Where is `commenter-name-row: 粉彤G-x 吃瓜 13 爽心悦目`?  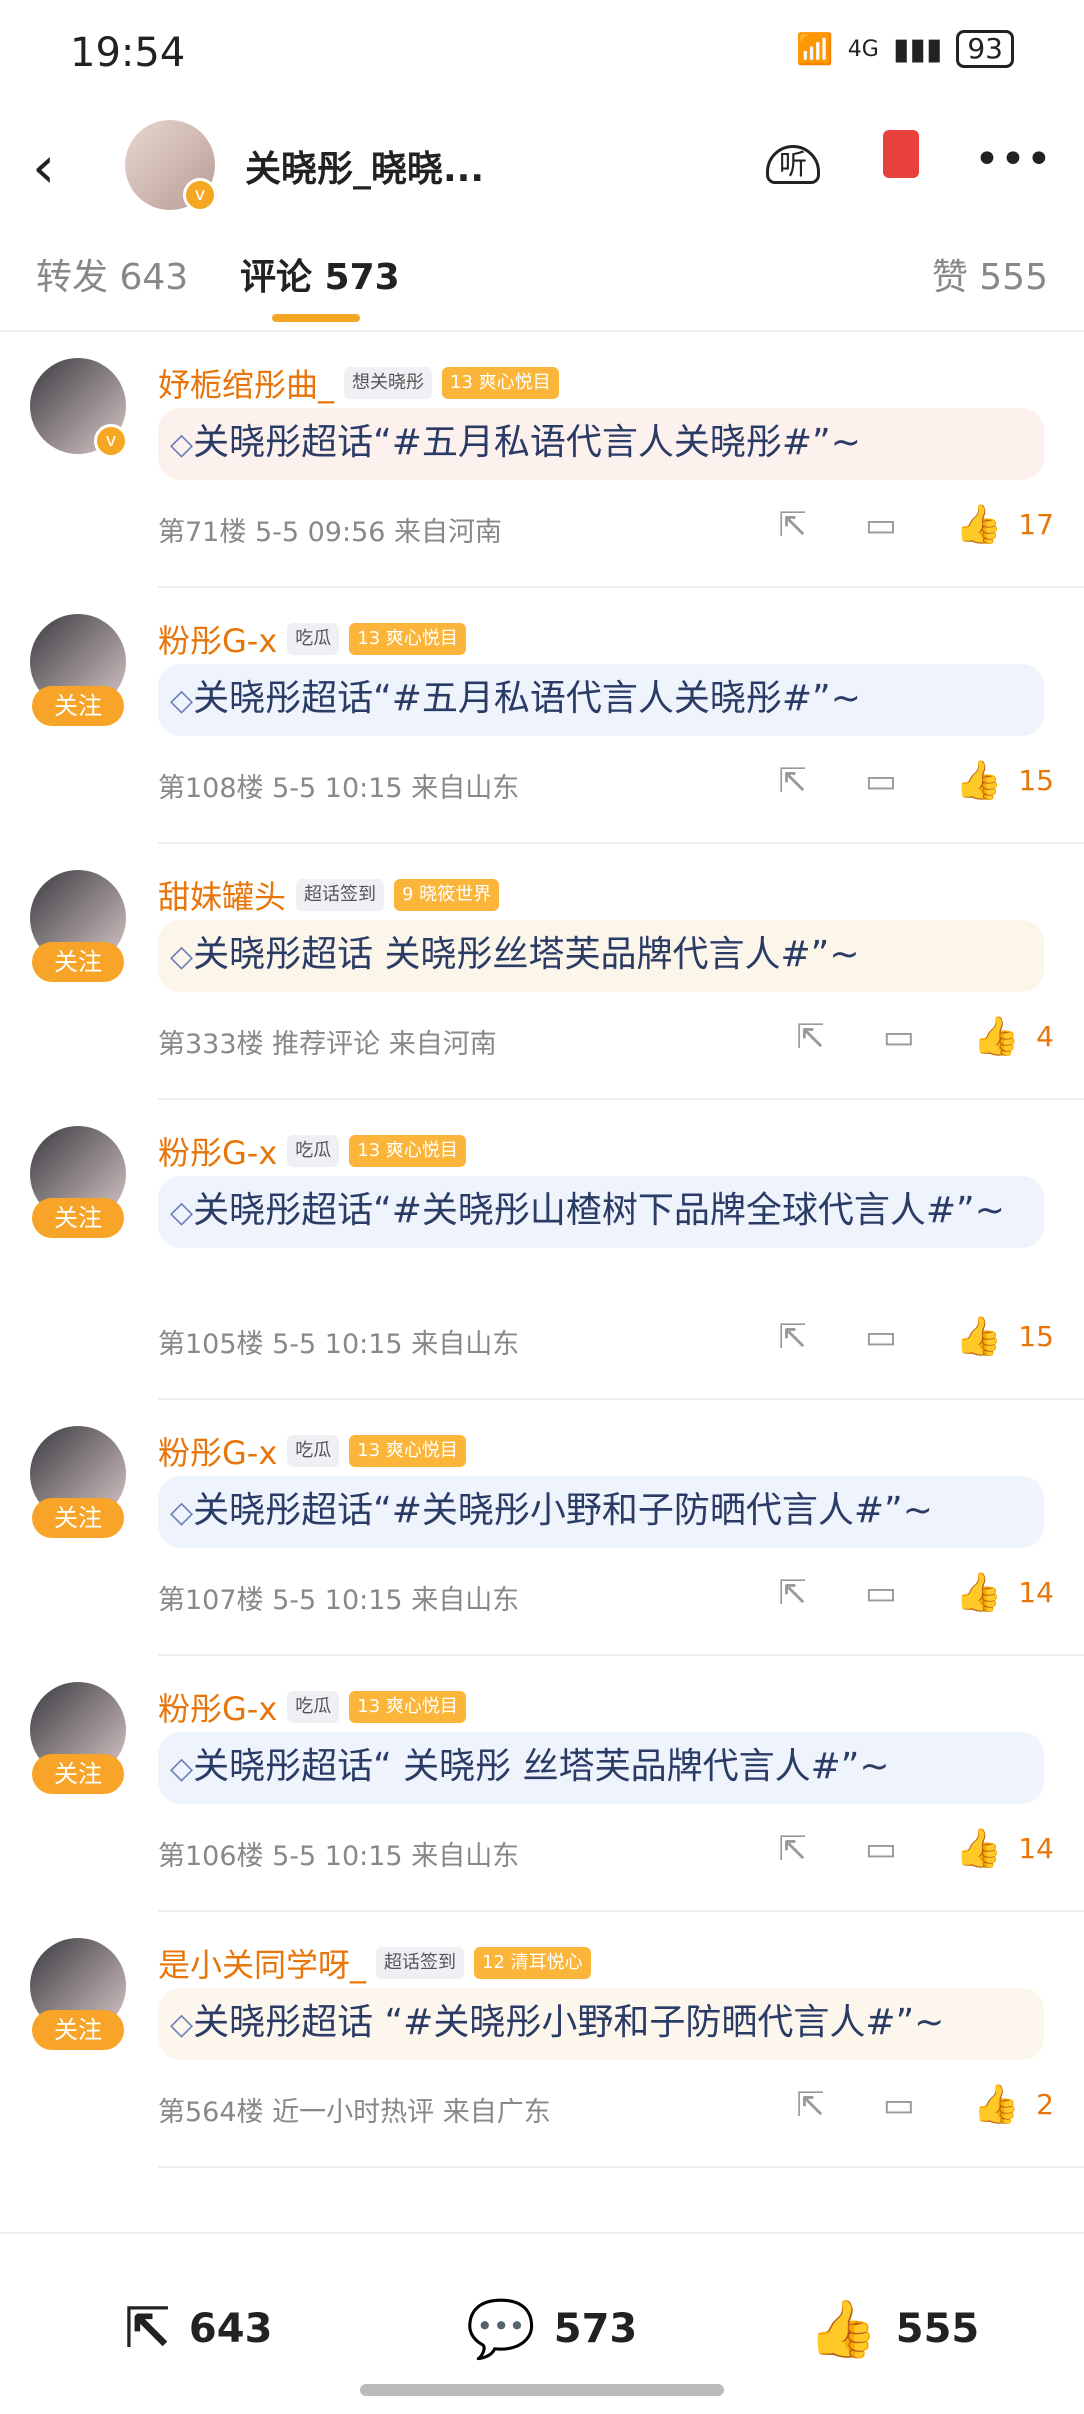 commenter-name-row: 粉彤G-x 吃瓜 13 爽心悦目 is located at coordinates (312, 1151).